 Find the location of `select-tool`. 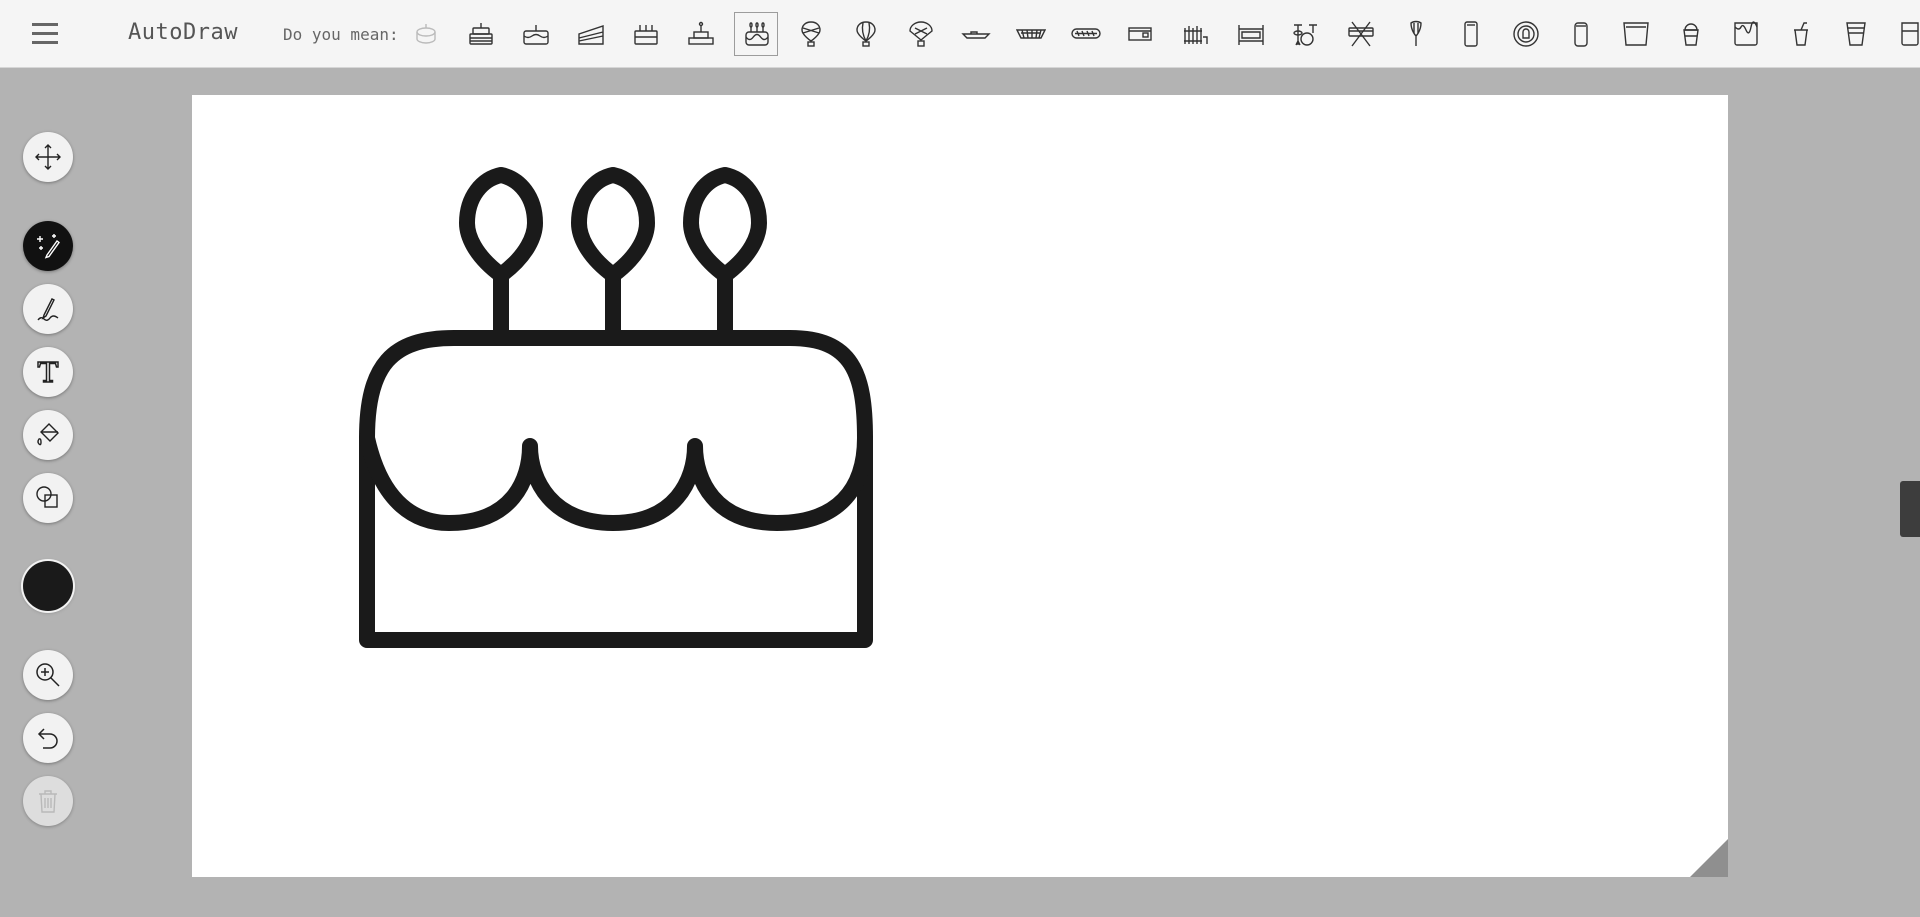

select-tool is located at coordinates (48, 157).